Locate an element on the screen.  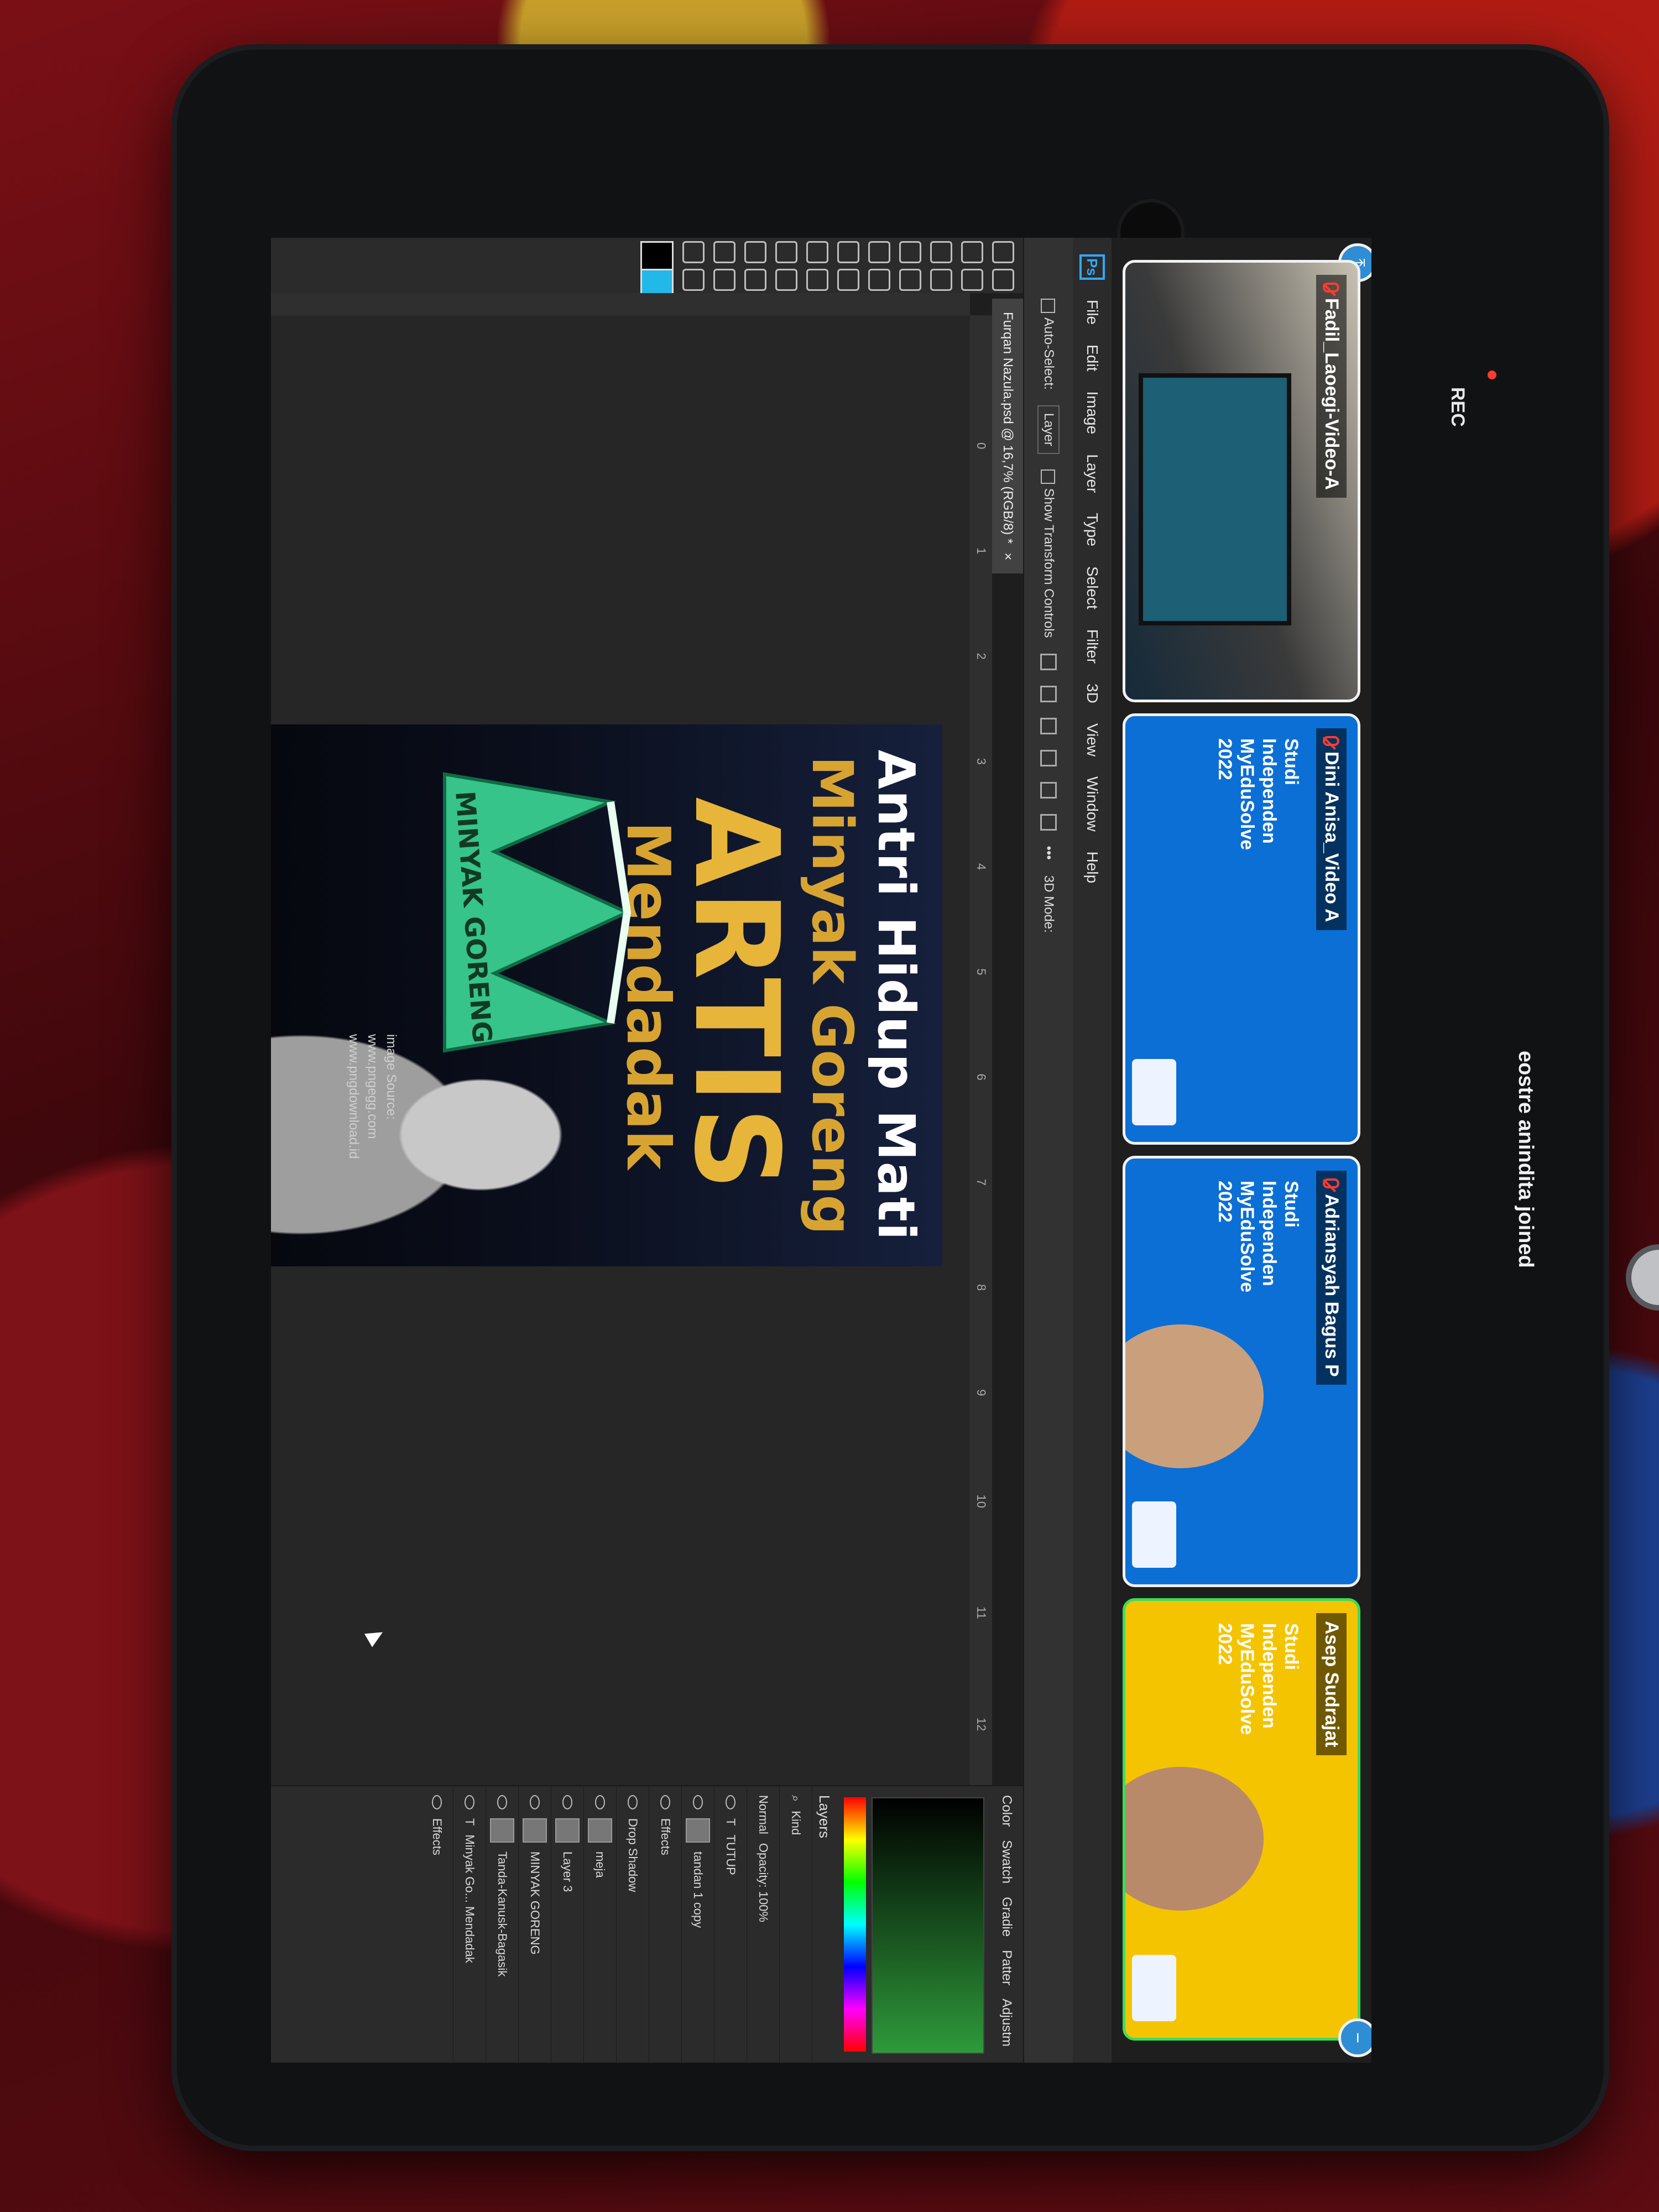
blend-mode-select: Normal is located at coordinates (763, 1815).